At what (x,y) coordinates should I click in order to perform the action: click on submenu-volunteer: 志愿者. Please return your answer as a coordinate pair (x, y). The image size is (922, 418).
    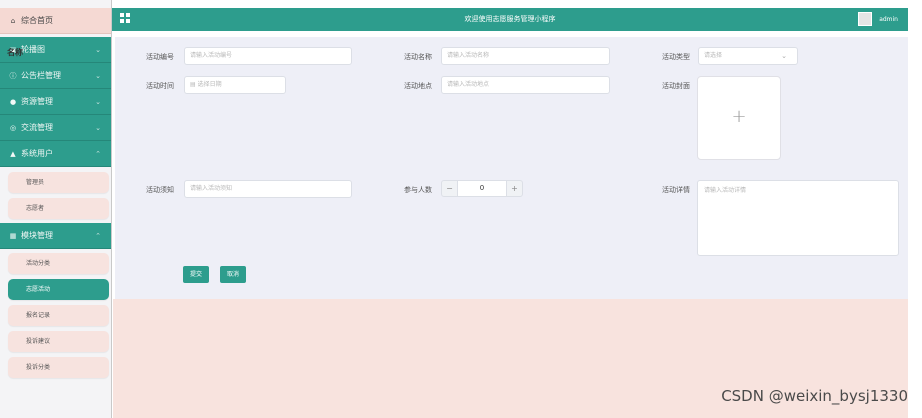
    Looking at the image, I should click on (58, 208).